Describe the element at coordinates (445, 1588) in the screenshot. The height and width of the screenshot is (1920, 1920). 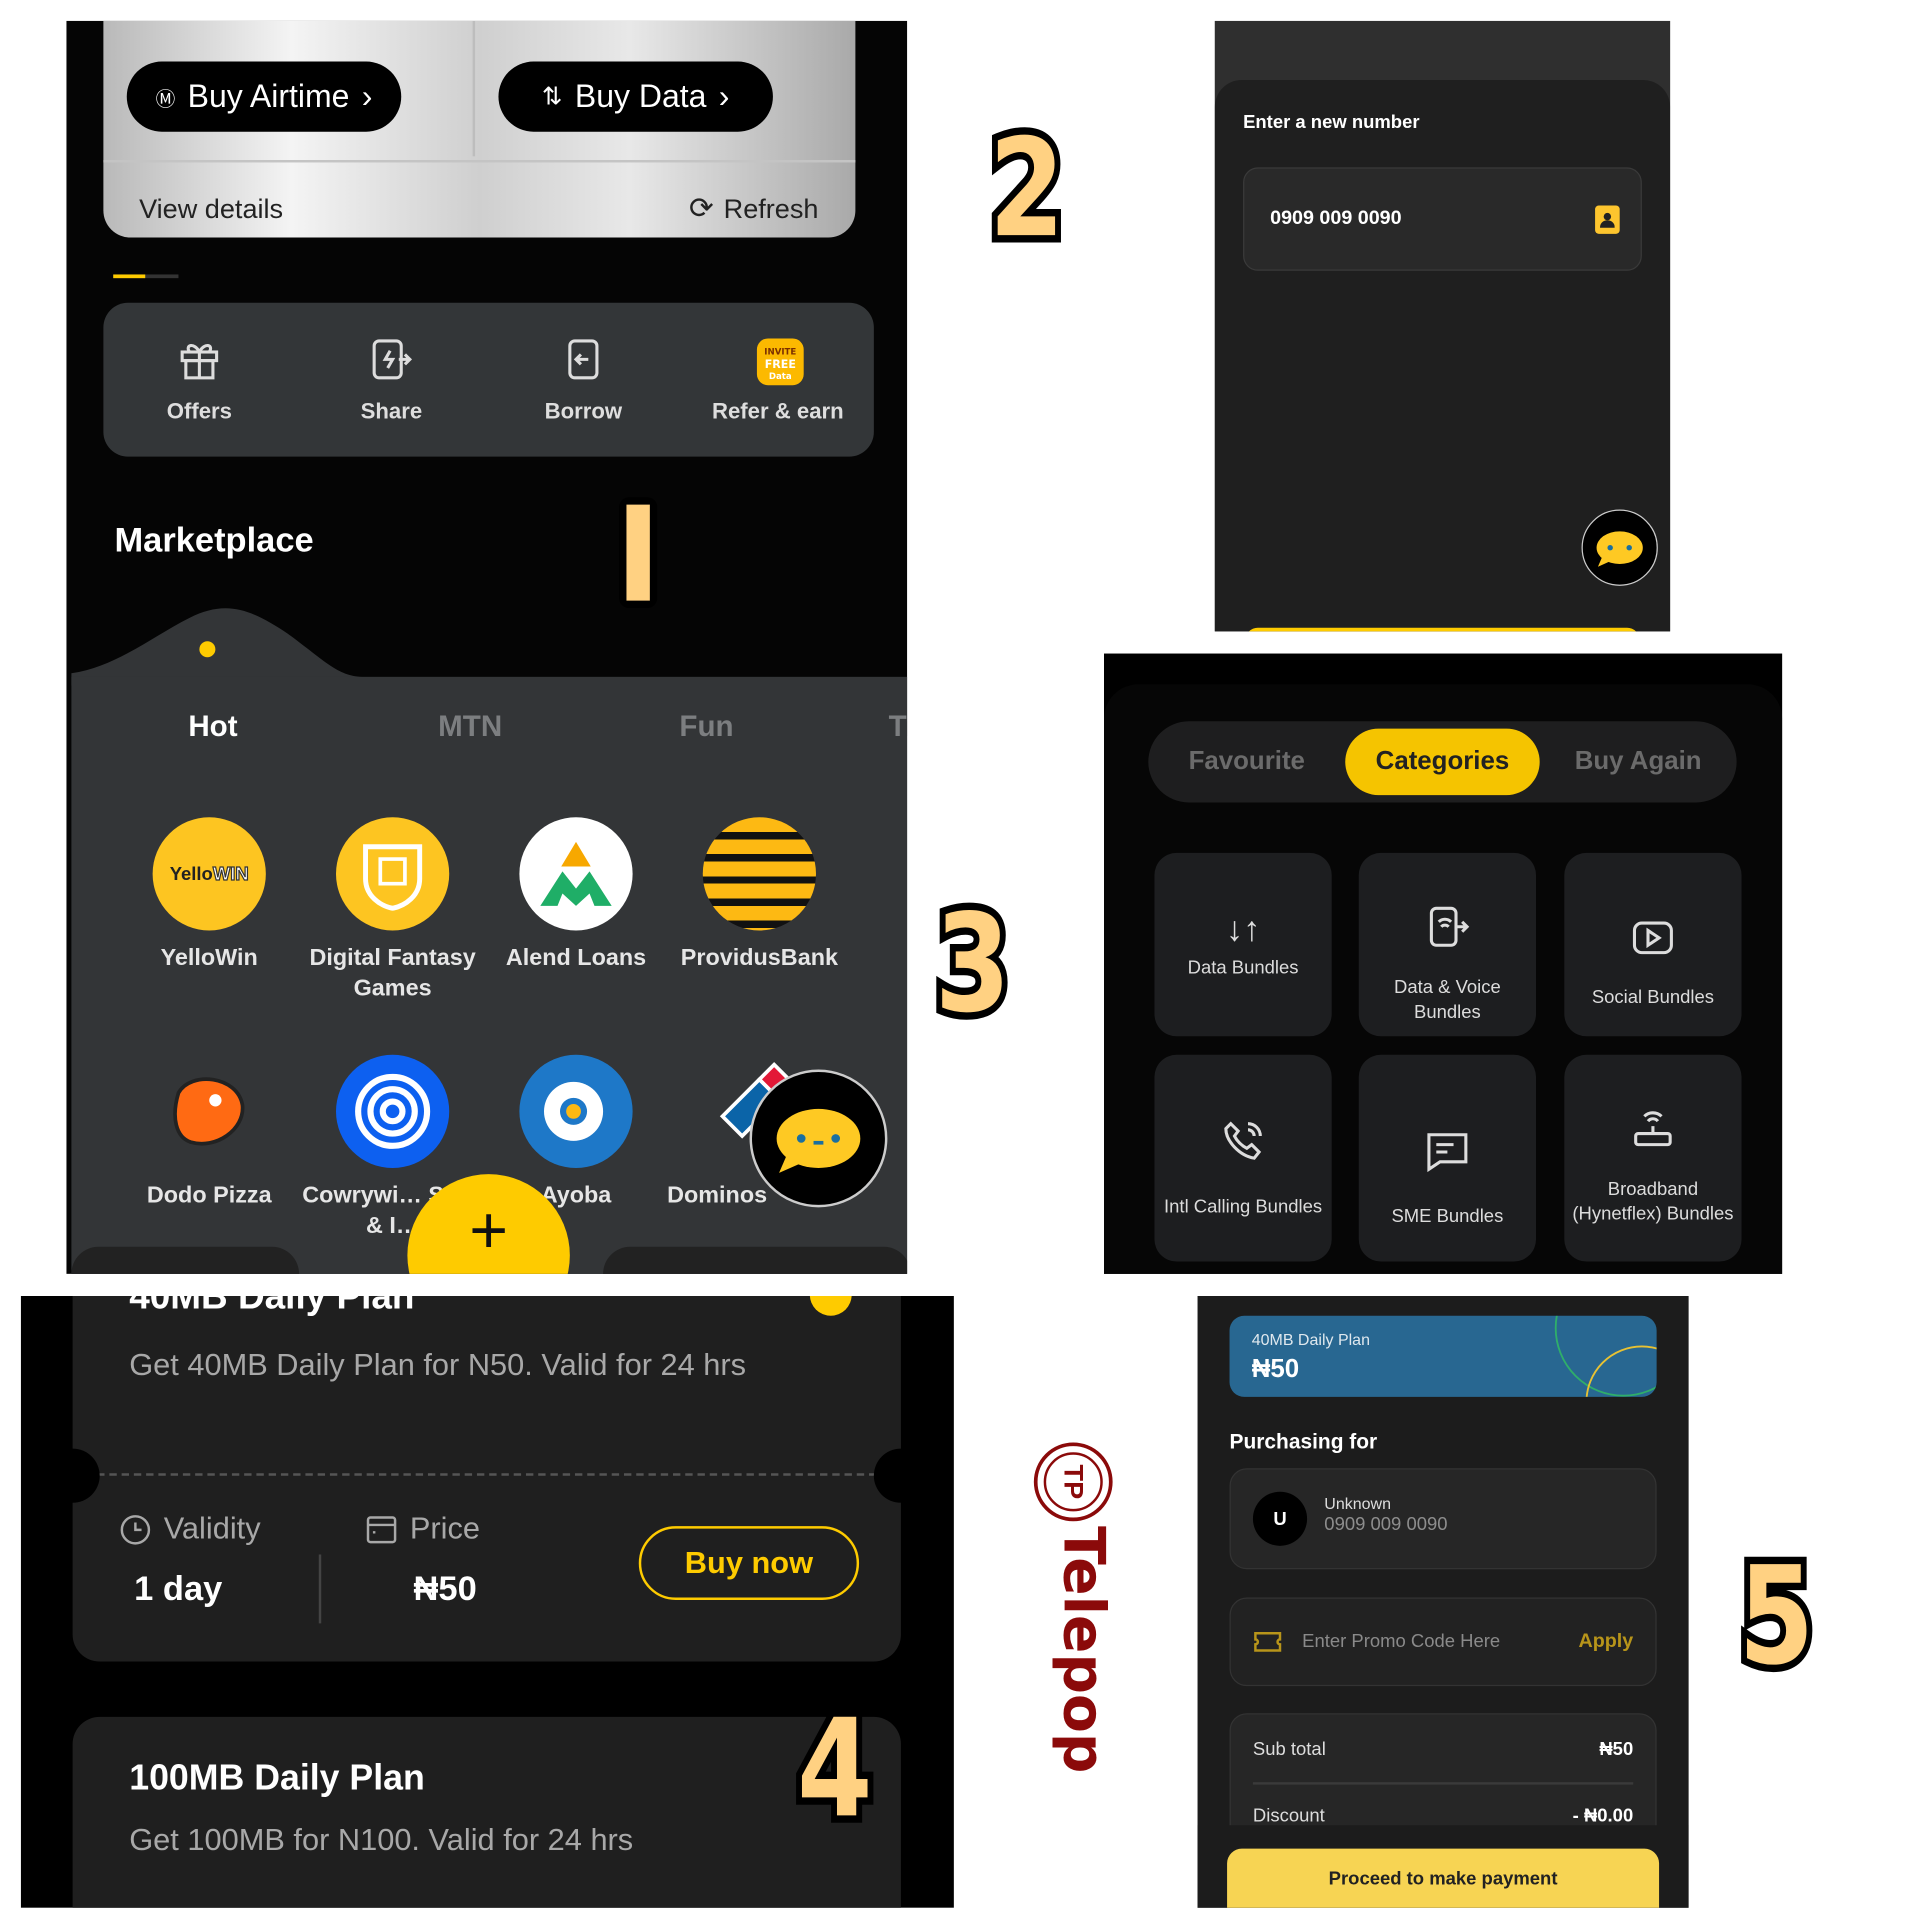
I see `price-value: ₦50` at that location.